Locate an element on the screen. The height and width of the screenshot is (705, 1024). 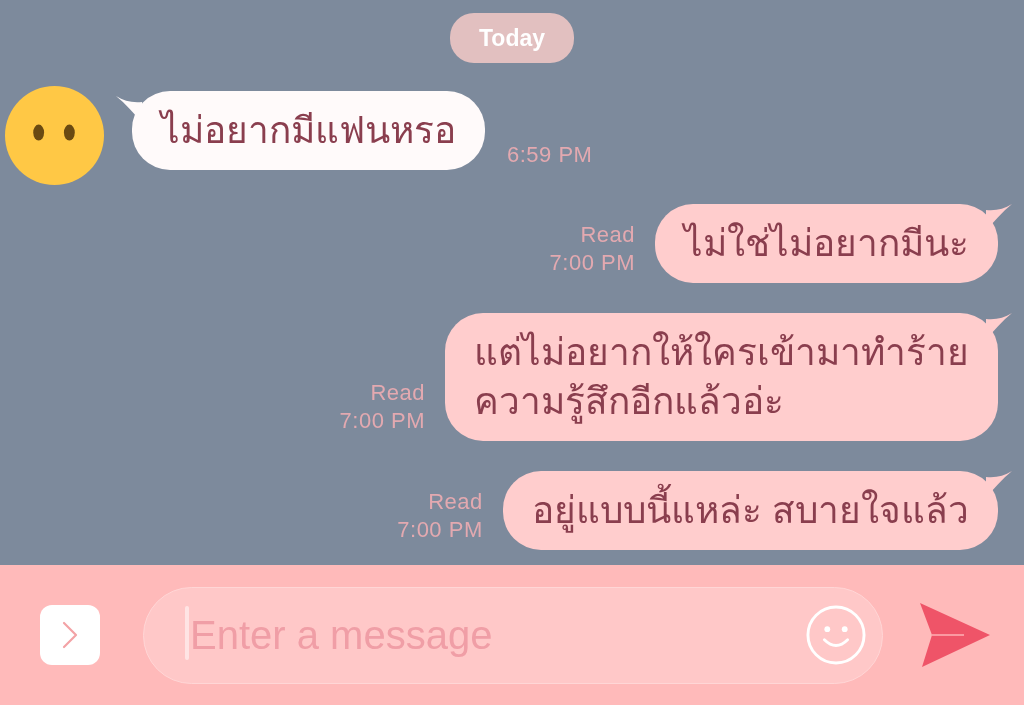
message-bubble: ไม่ใช่ไม่อยากมีนะ is located at coordinates (826, 243).